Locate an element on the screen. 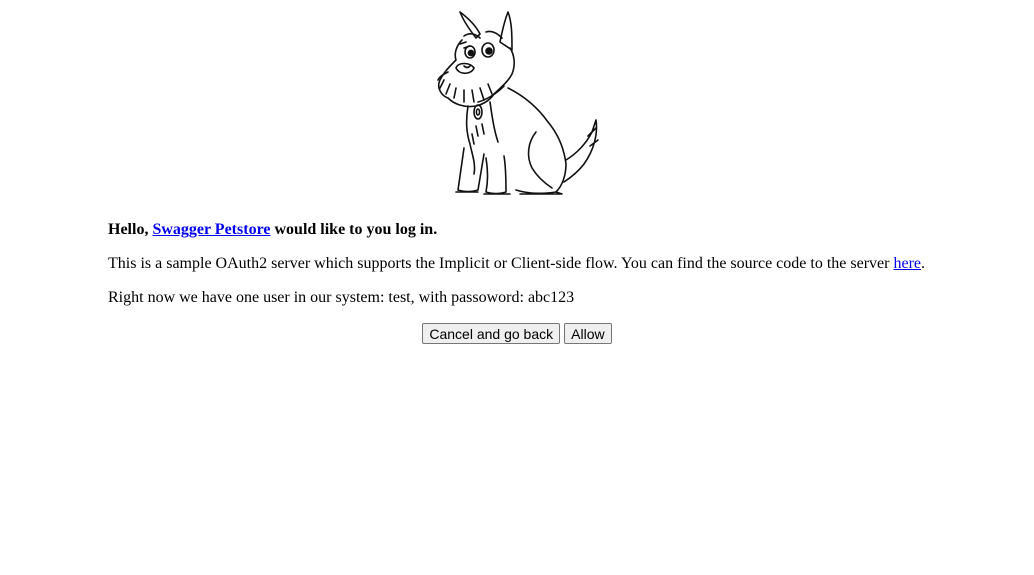 This screenshot has height=575, width=1034. description-suffix: . is located at coordinates (923, 263).